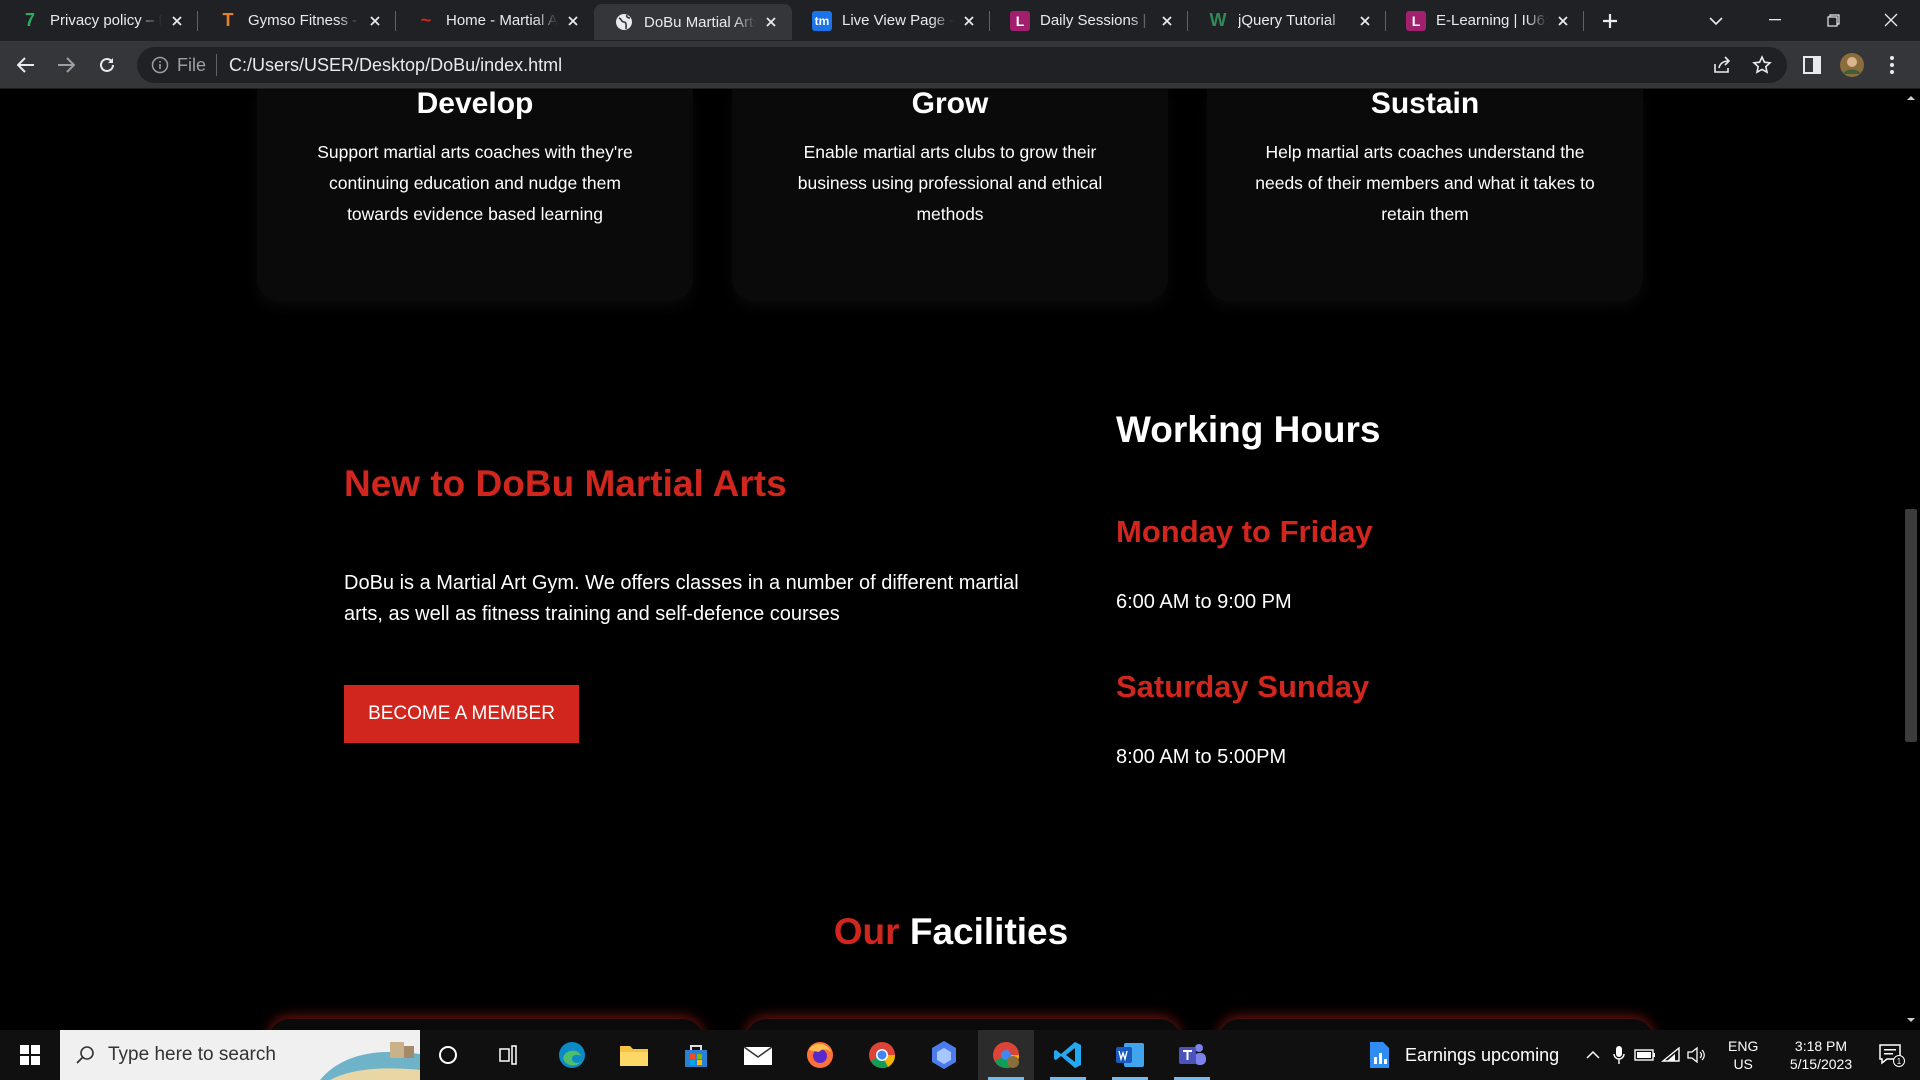 This screenshot has width=1920, height=1080. What do you see at coordinates (1697, 1055) in the screenshot?
I see `volume-button` at bounding box center [1697, 1055].